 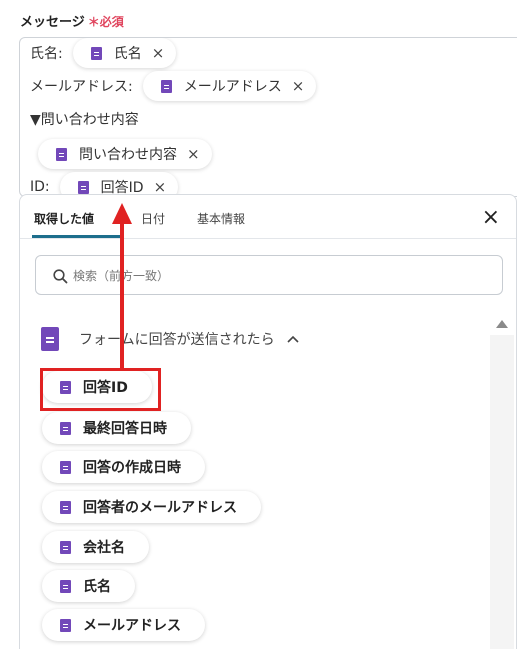 I want to click on variable-token-name: 氏名 ×, so click(x=124, y=53).